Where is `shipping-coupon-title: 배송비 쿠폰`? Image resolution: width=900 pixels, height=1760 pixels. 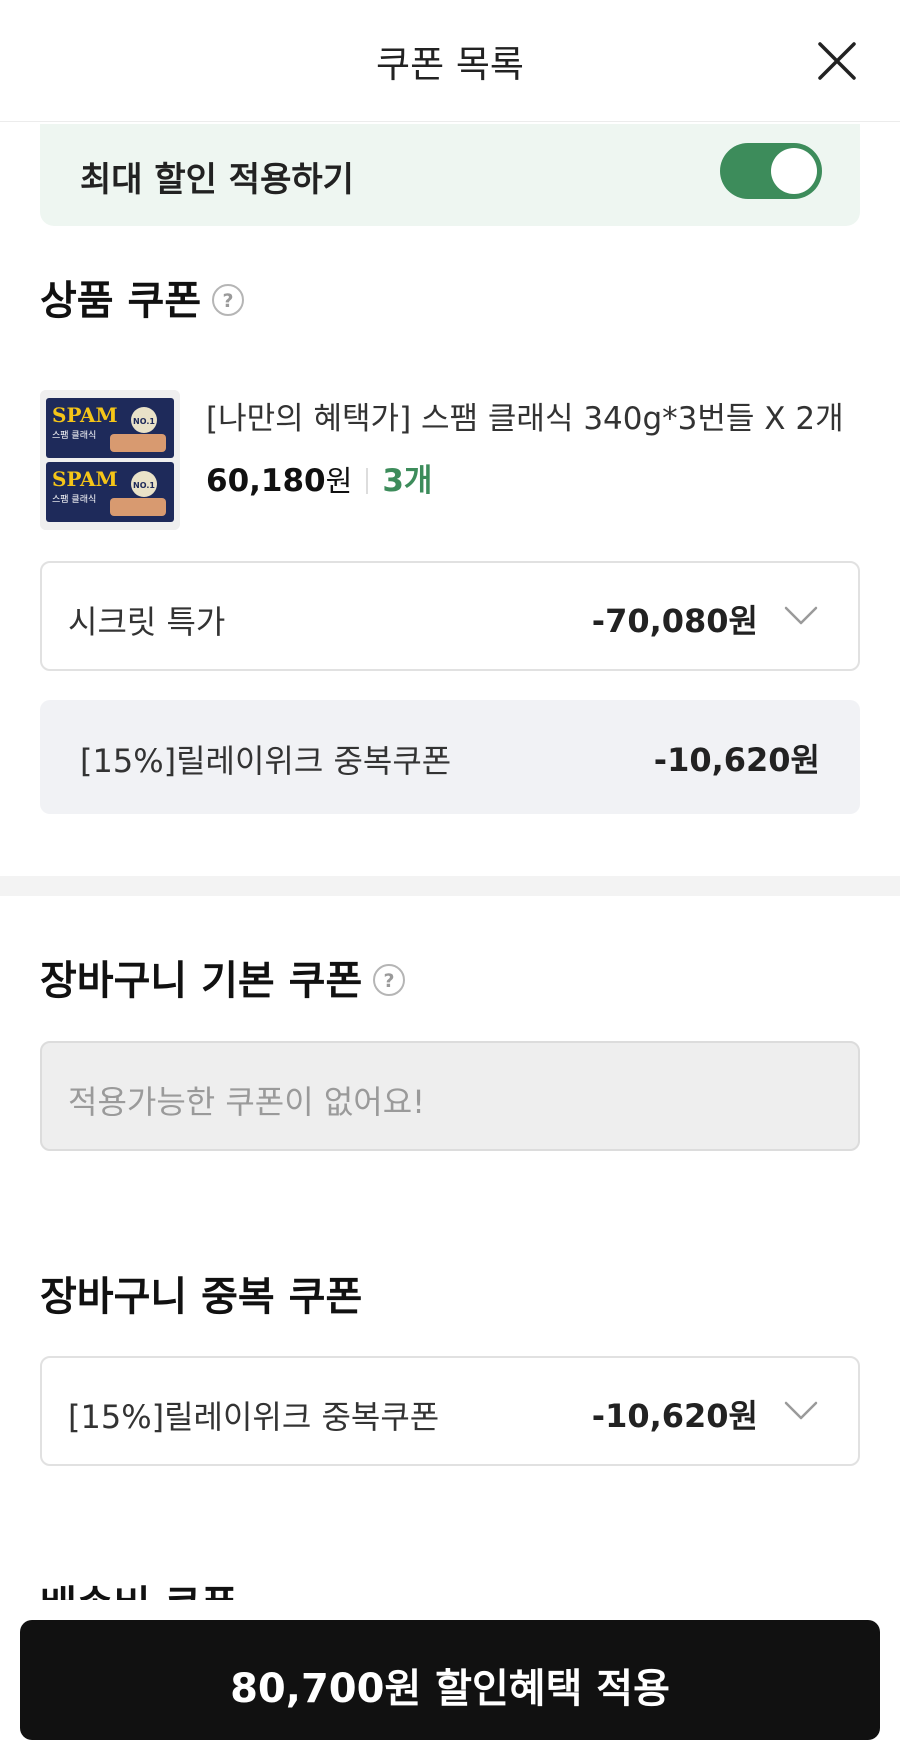
shipping-coupon-title: 배송비 쿠폰 is located at coordinates (139, 1592).